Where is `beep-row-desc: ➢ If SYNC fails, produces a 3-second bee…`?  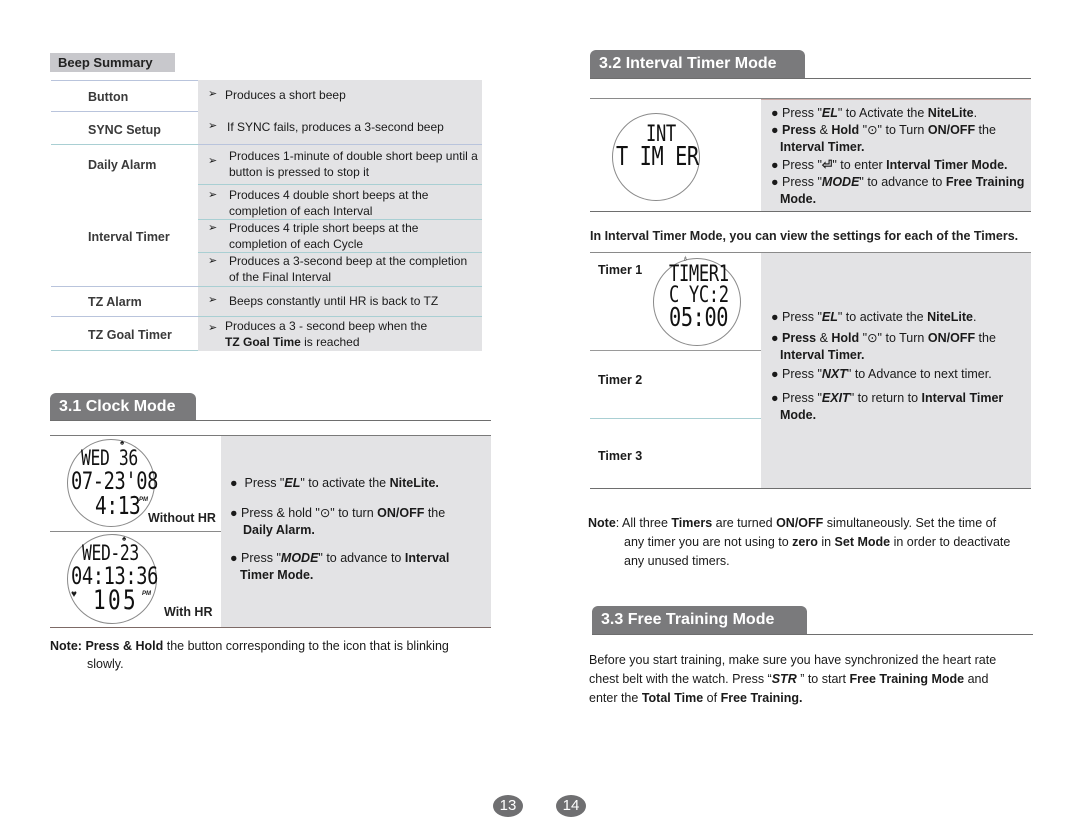 beep-row-desc: ➢ If SYNC fails, produces a 3-second bee… is located at coordinates (340, 127).